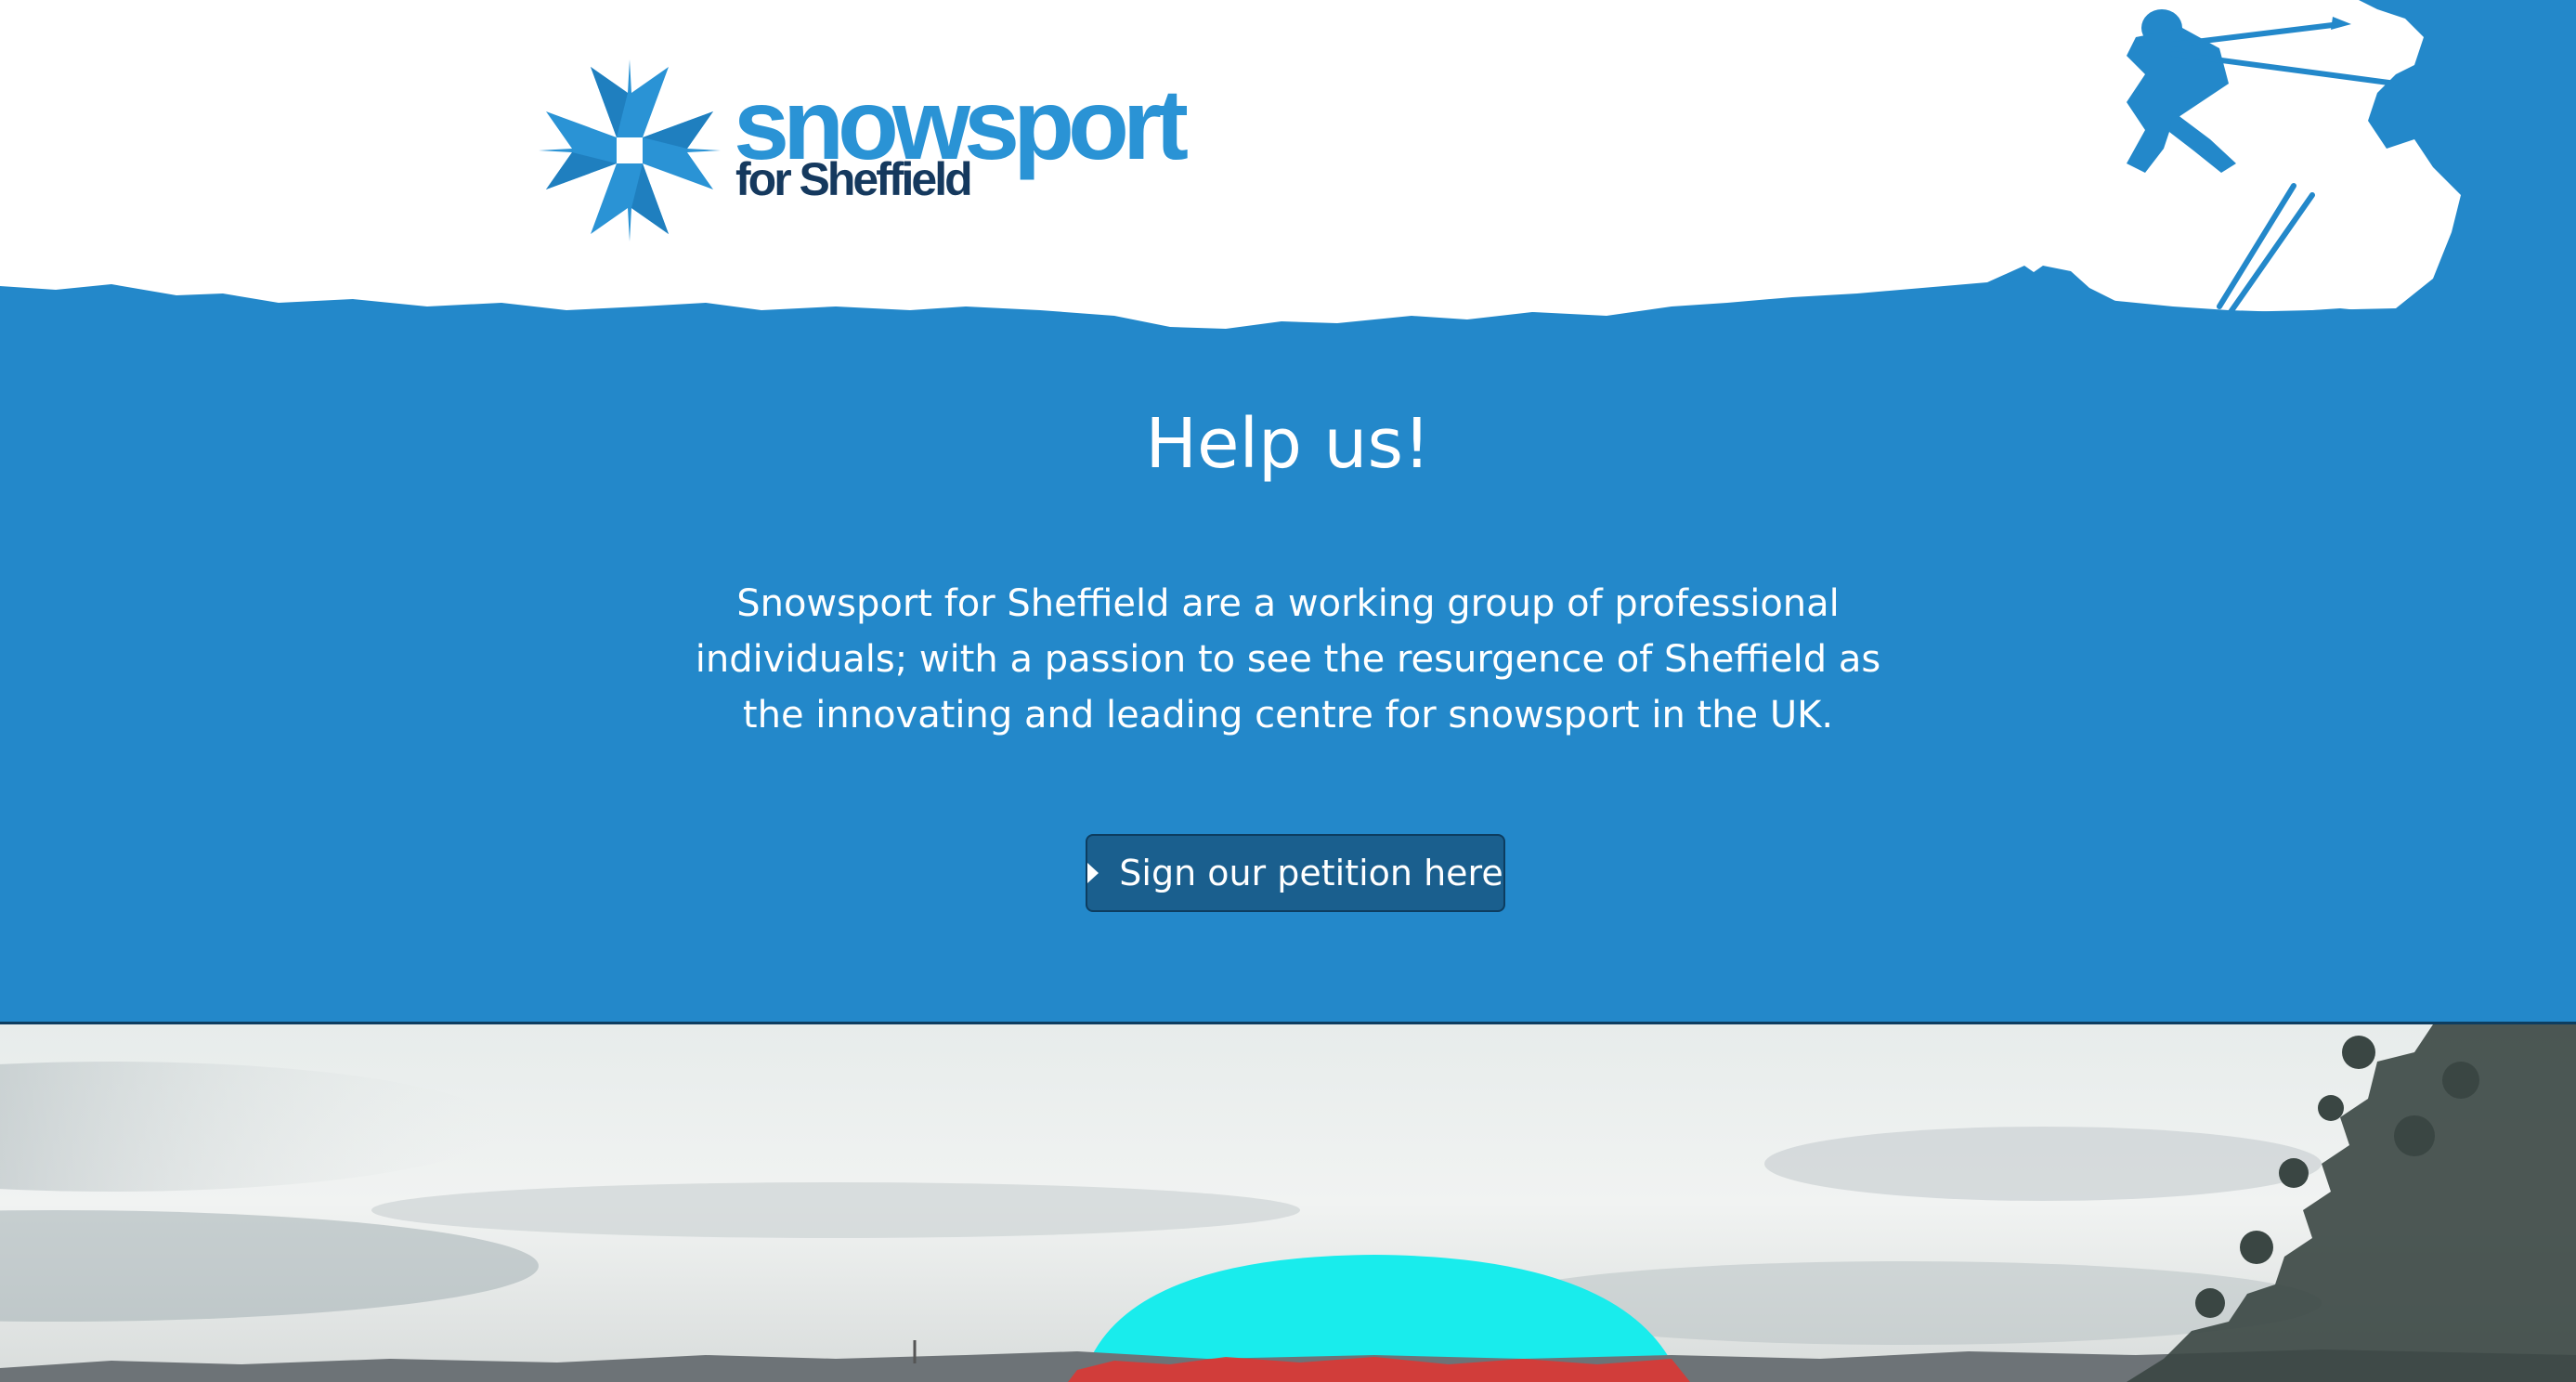  What do you see at coordinates (1311, 873) in the screenshot?
I see `petition-button-label: Sign our petition here` at bounding box center [1311, 873].